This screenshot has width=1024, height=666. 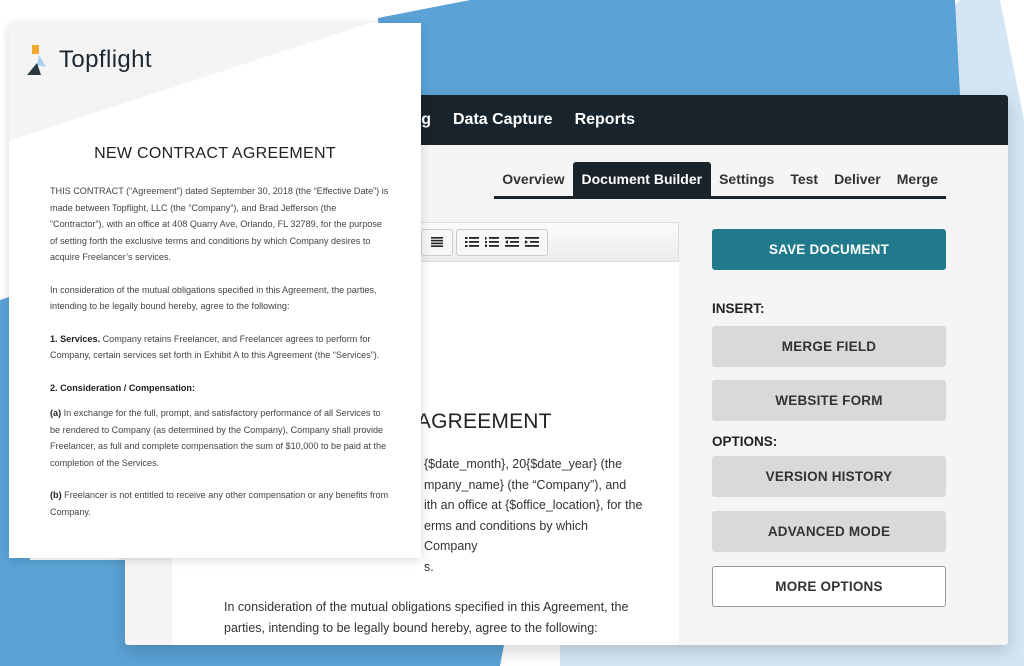 I want to click on clause-label: (b), so click(x=56, y=495).